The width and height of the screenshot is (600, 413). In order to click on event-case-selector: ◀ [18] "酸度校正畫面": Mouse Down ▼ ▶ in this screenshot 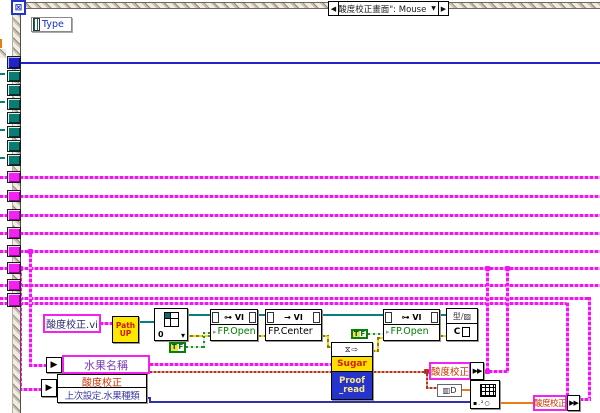, I will do `click(388, 8)`.